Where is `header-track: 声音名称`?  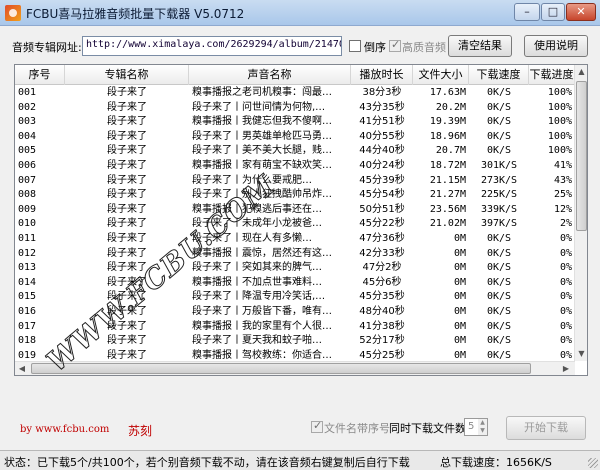
header-track: 声音名称 is located at coordinates (270, 75).